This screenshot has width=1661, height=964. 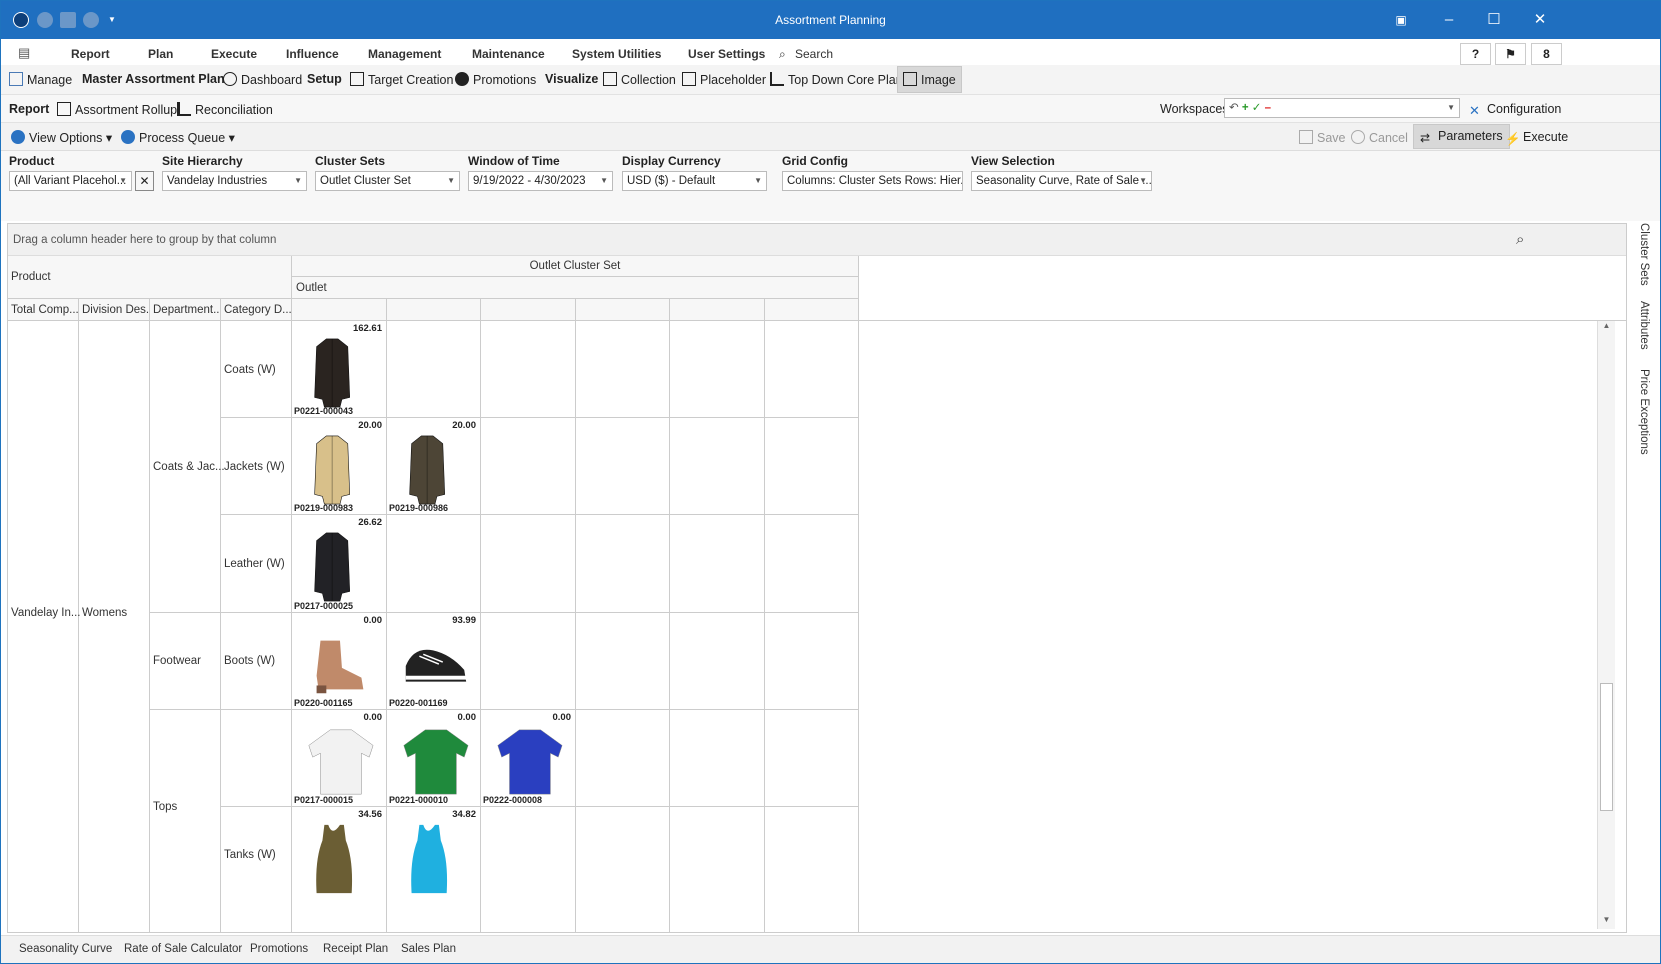 What do you see at coordinates (234, 181) in the screenshot?
I see `site-hierarchy-select: Vandelay Industries ▼` at bounding box center [234, 181].